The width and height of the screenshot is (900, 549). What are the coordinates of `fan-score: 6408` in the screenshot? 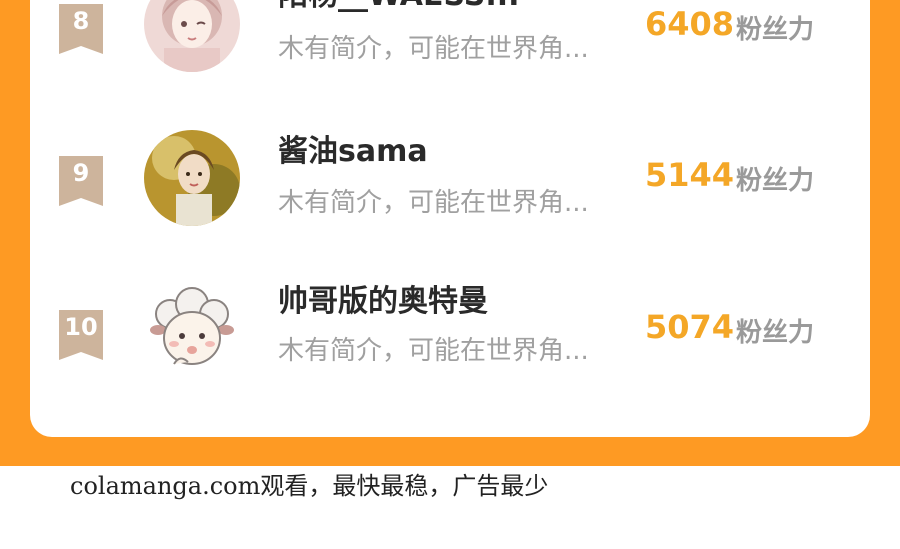 It's located at (690, 24).